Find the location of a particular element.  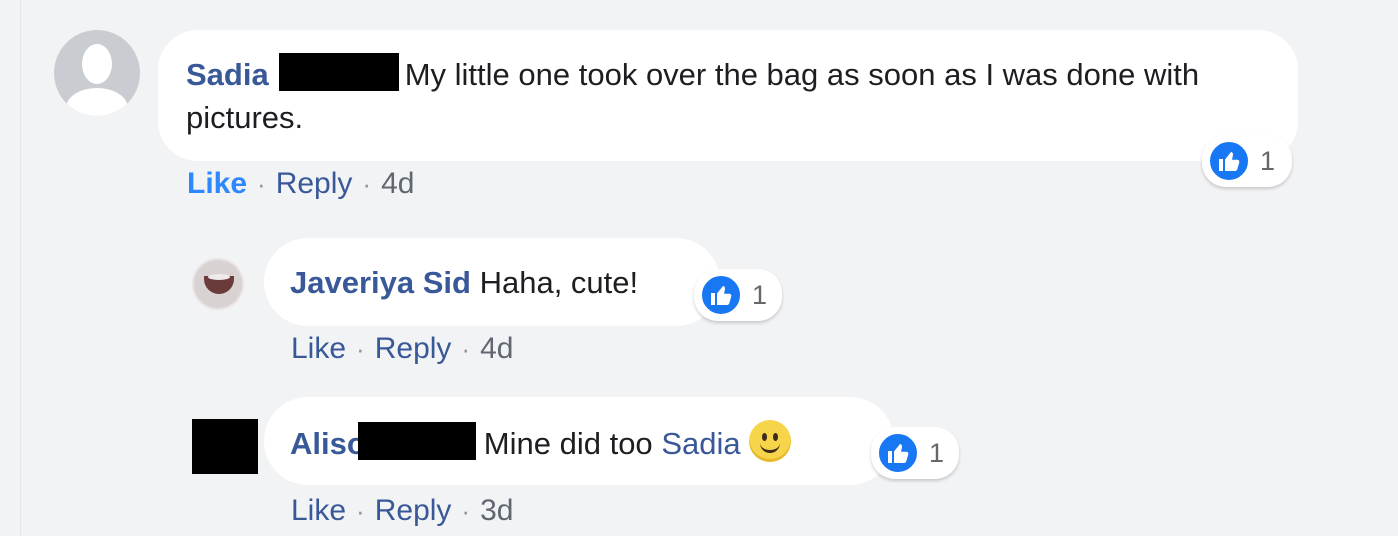

comment-bubble-javeriya: Javeriya Sid Haha, cute! is located at coordinates (492, 282).